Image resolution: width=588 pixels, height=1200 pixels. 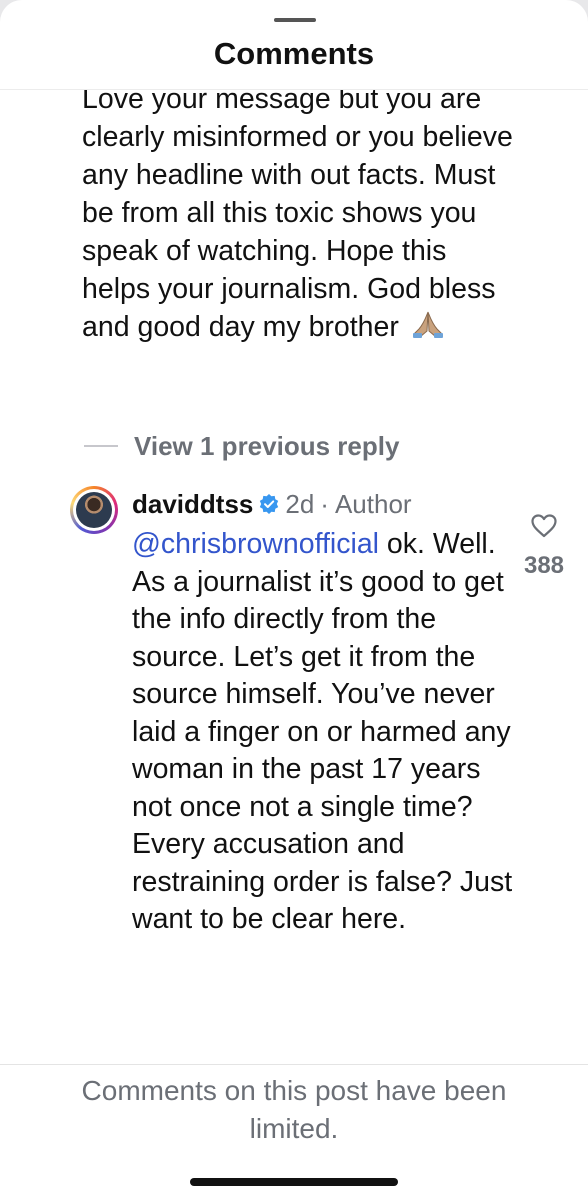 I want to click on heart-icon, so click(x=544, y=526).